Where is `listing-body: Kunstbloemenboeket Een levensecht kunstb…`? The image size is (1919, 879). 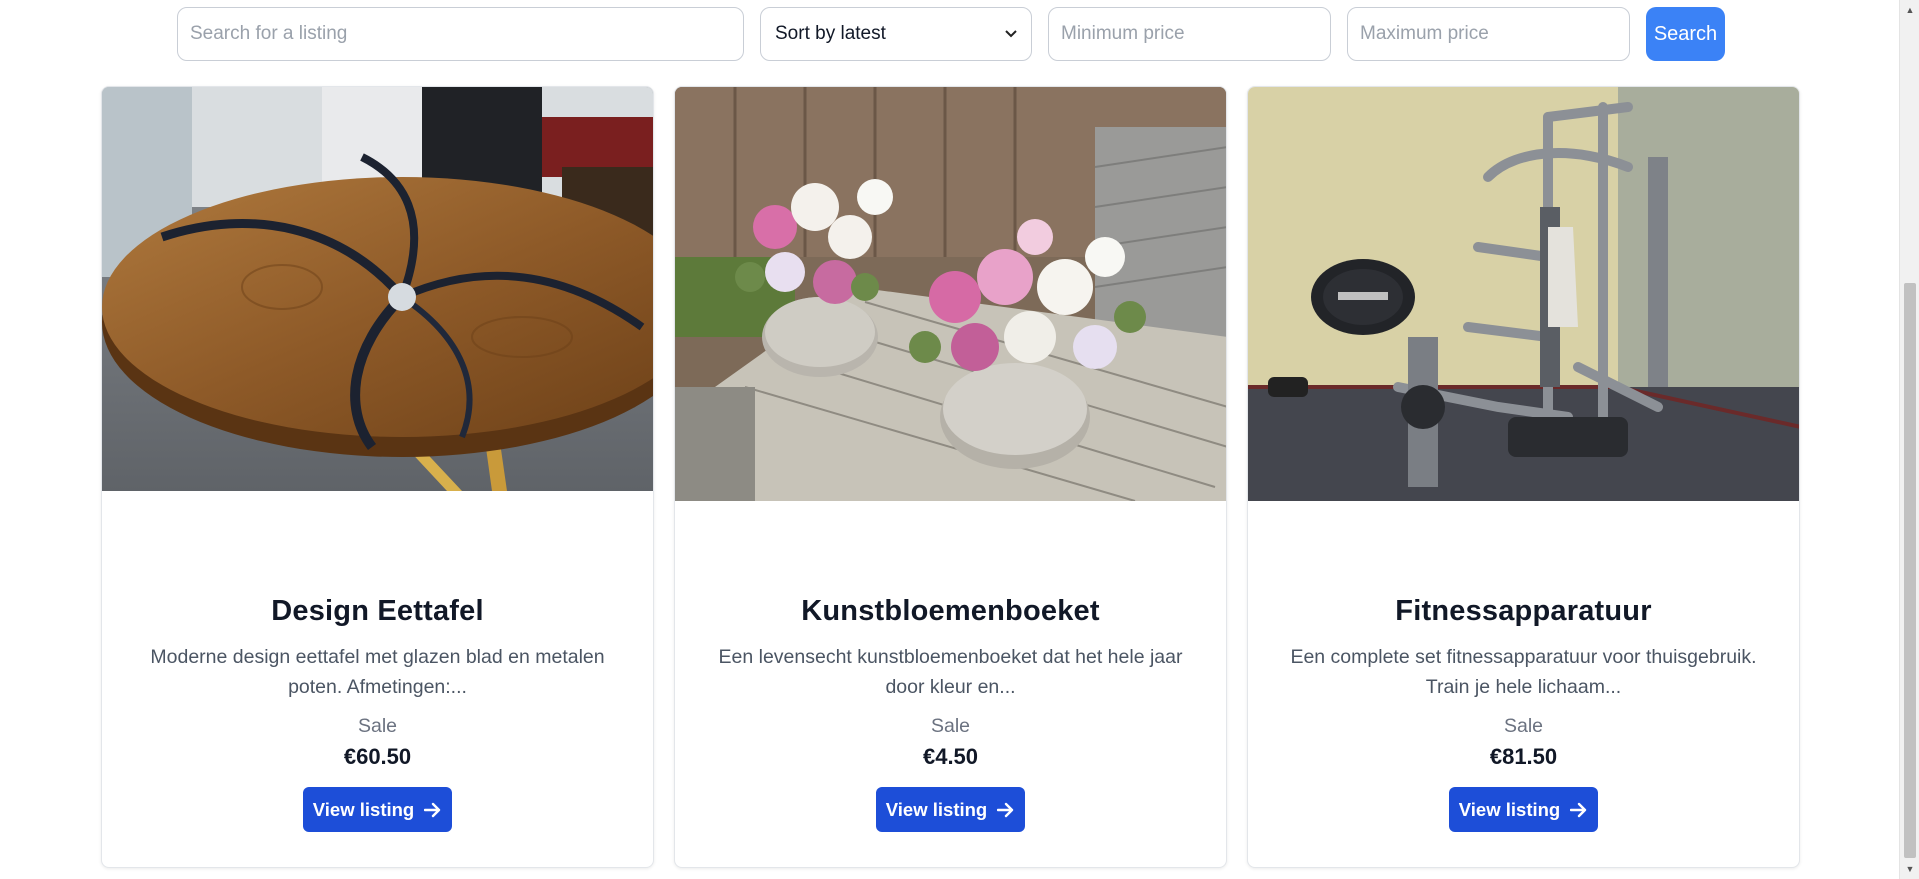
listing-body: Kunstbloemenboeket Een levensecht kunstb… is located at coordinates (950, 713).